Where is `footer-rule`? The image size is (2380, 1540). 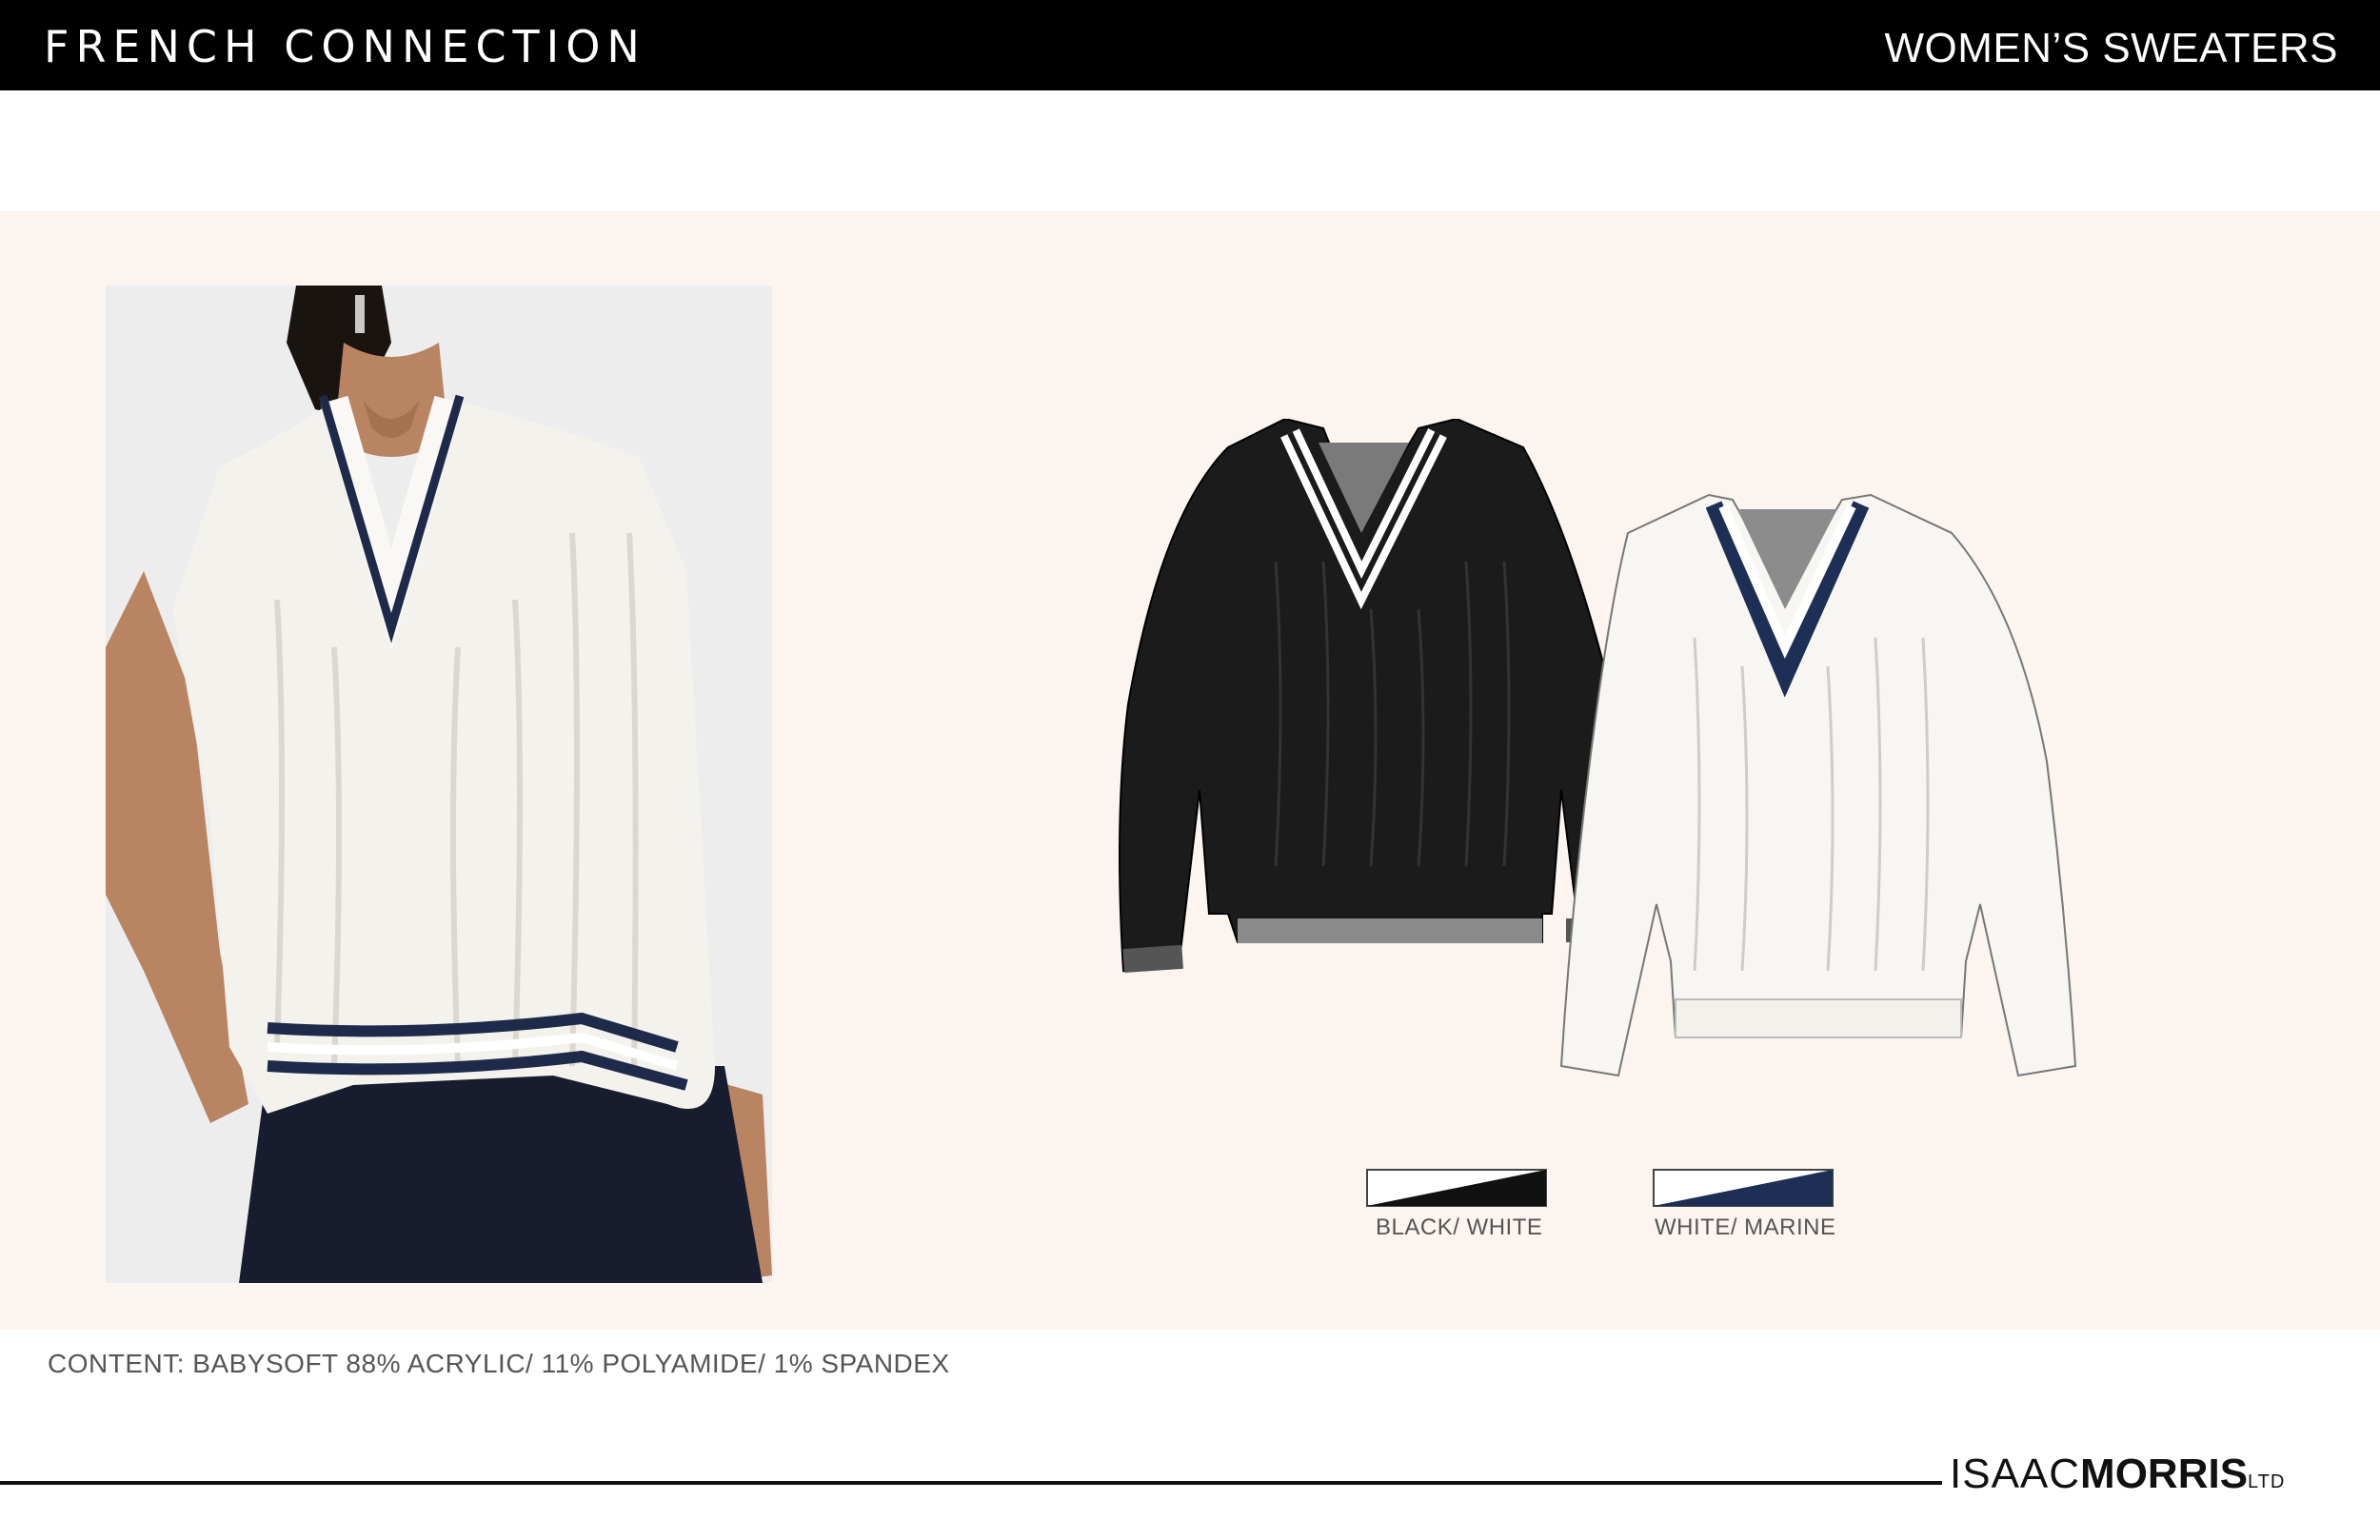
footer-rule is located at coordinates (971, 1483).